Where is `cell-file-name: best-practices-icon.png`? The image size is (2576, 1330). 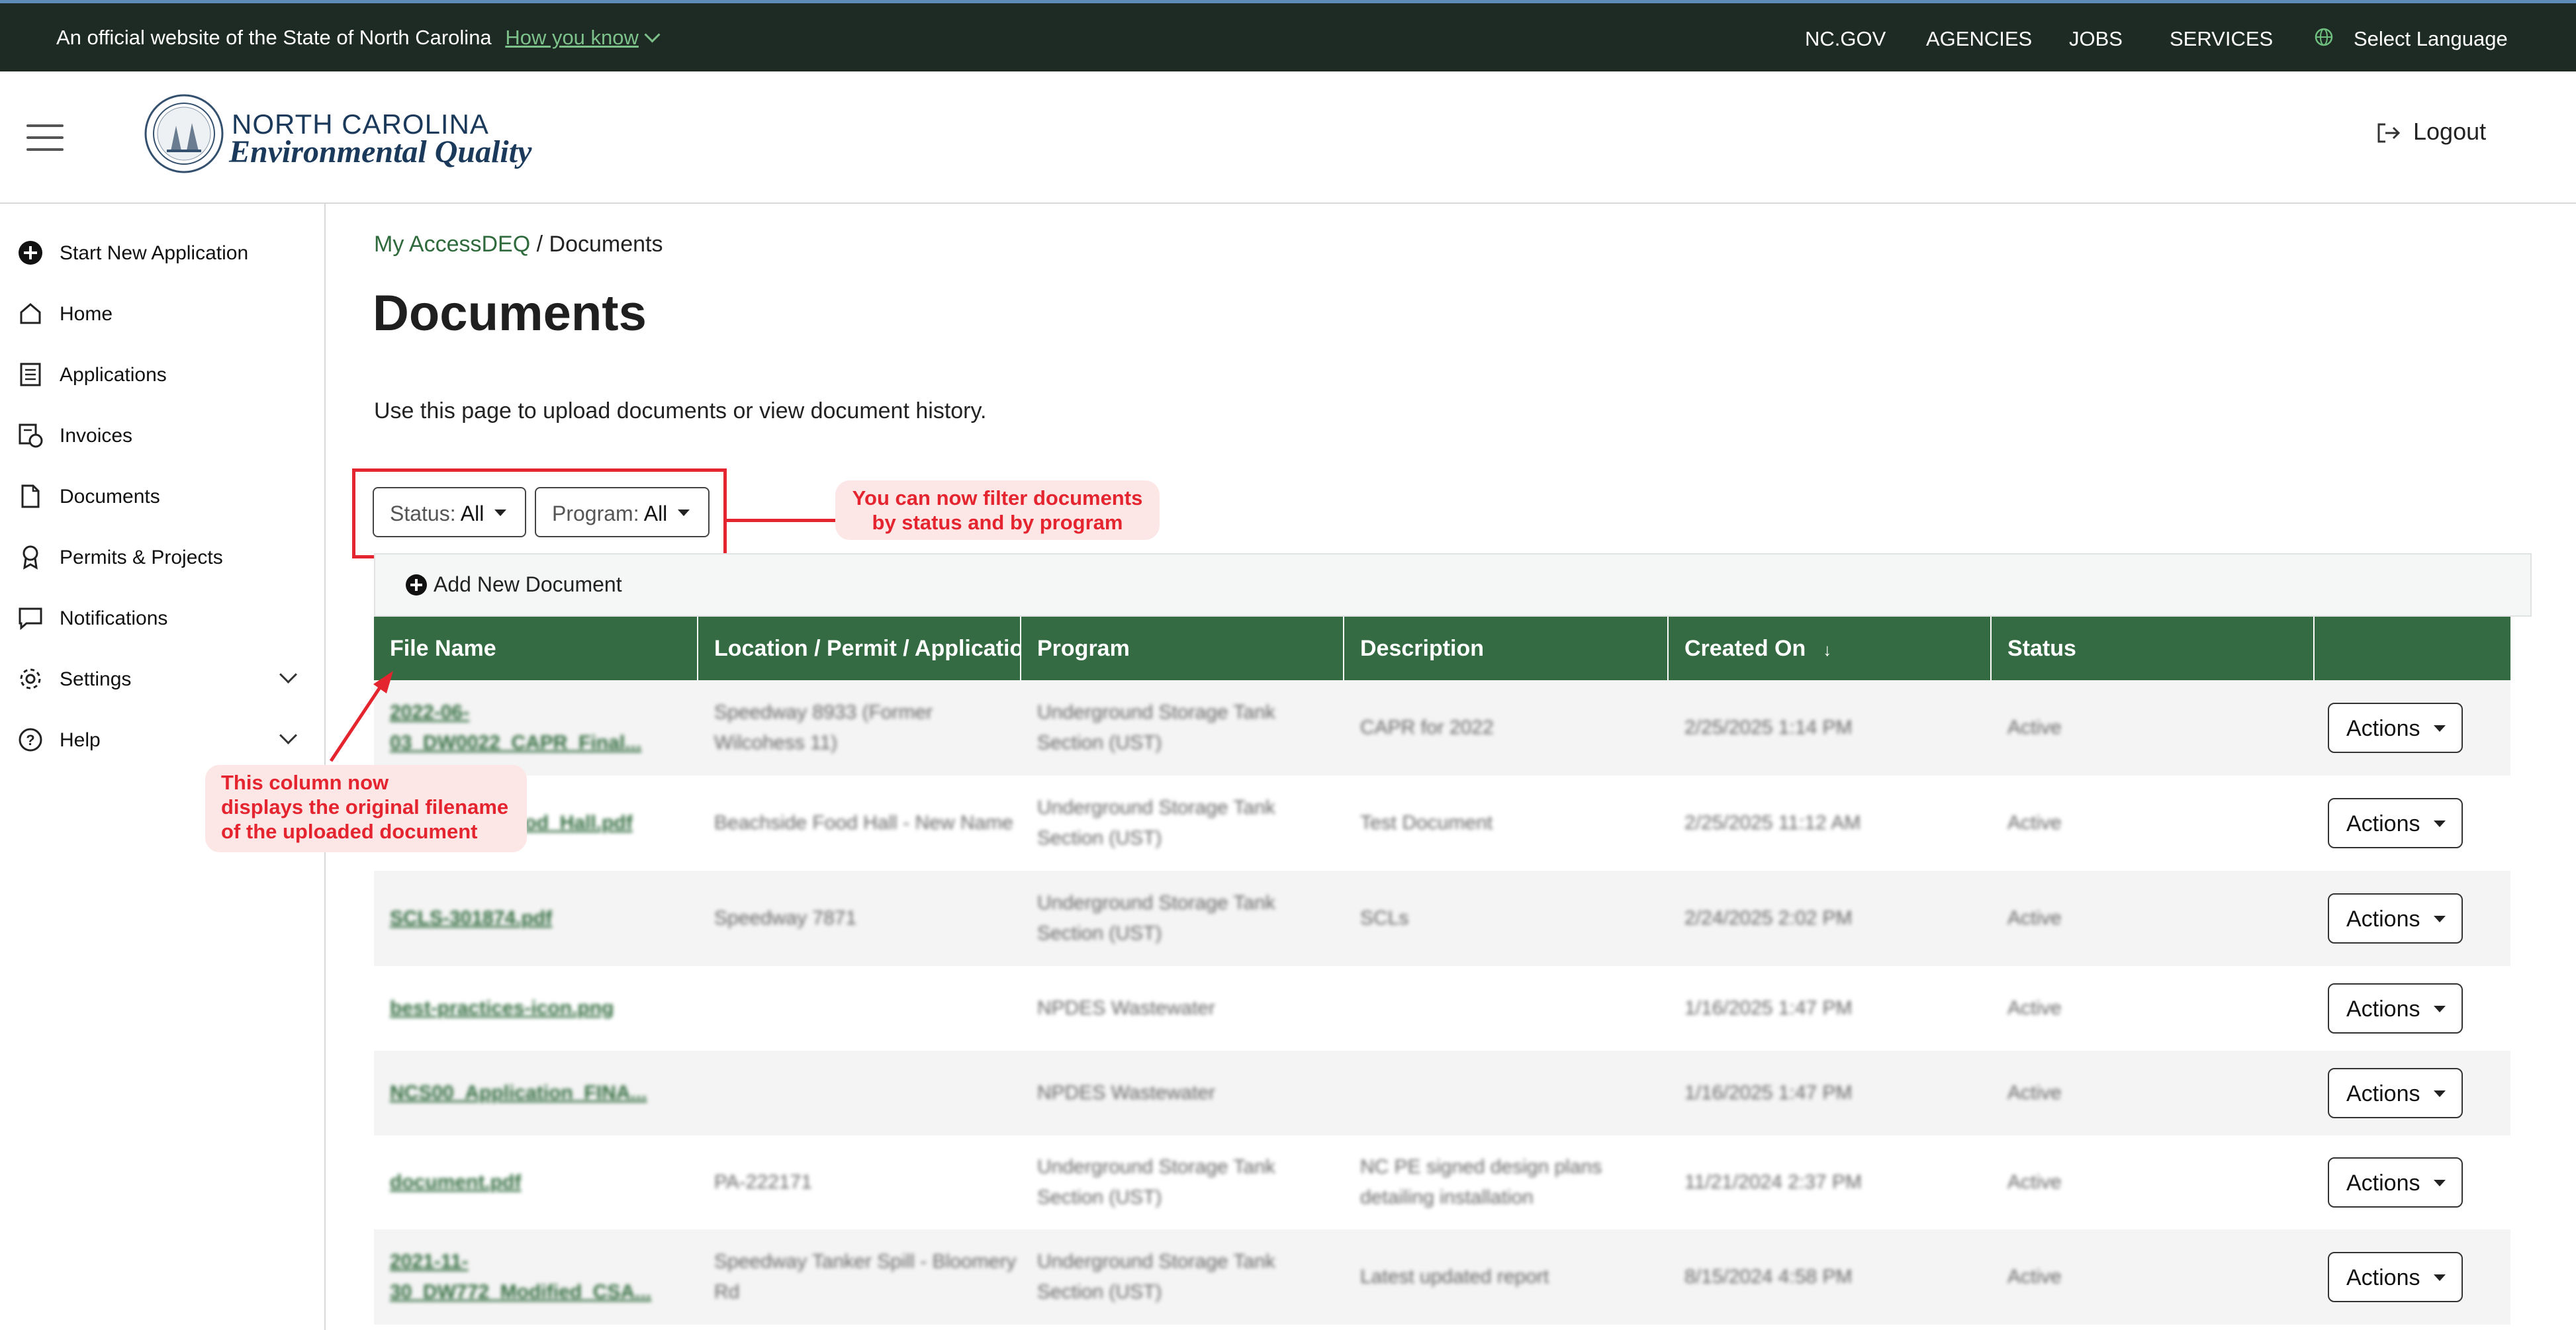 cell-file-name: best-practices-icon.png is located at coordinates (536, 1008).